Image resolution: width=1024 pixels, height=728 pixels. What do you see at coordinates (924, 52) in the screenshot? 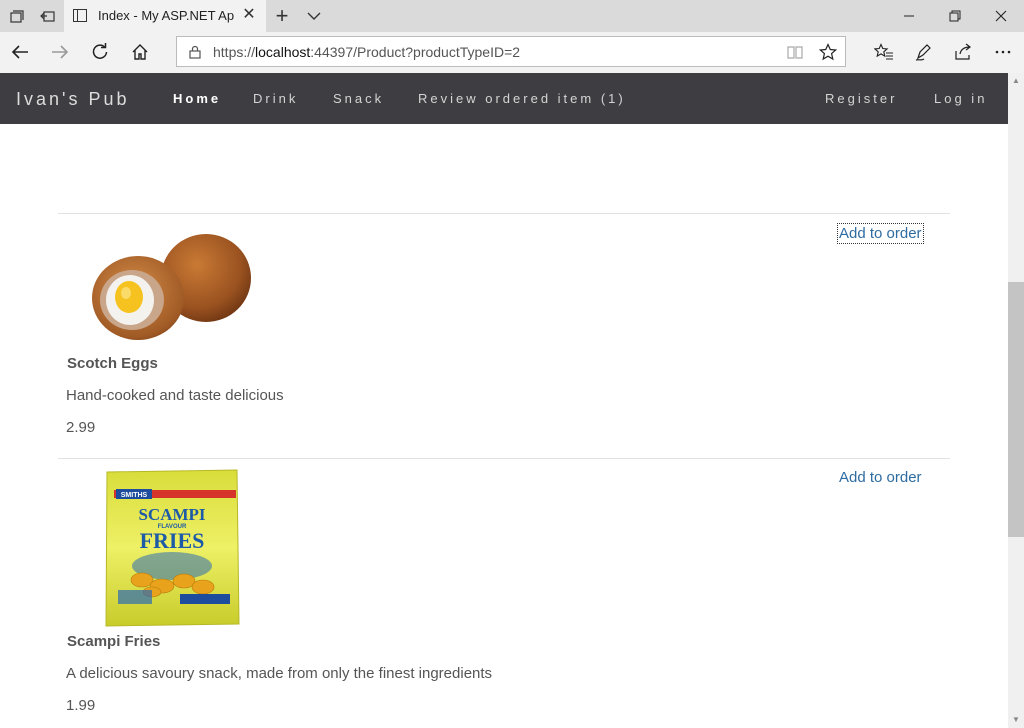
I see `pen-notes-icon` at bounding box center [924, 52].